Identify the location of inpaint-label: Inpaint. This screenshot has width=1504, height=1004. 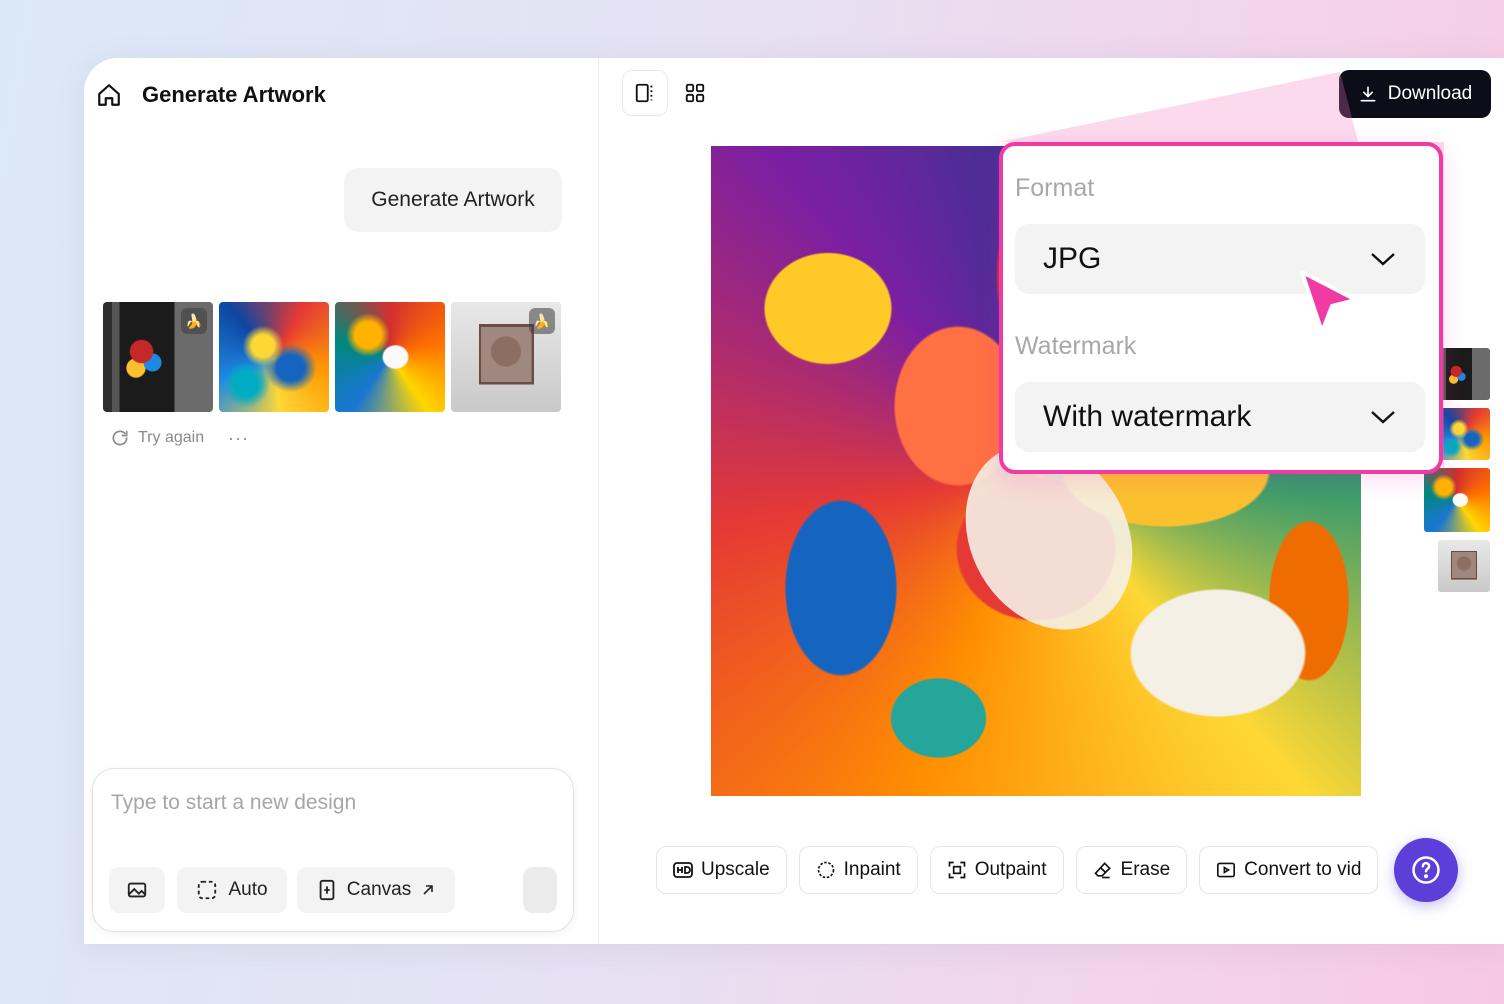
(872, 869).